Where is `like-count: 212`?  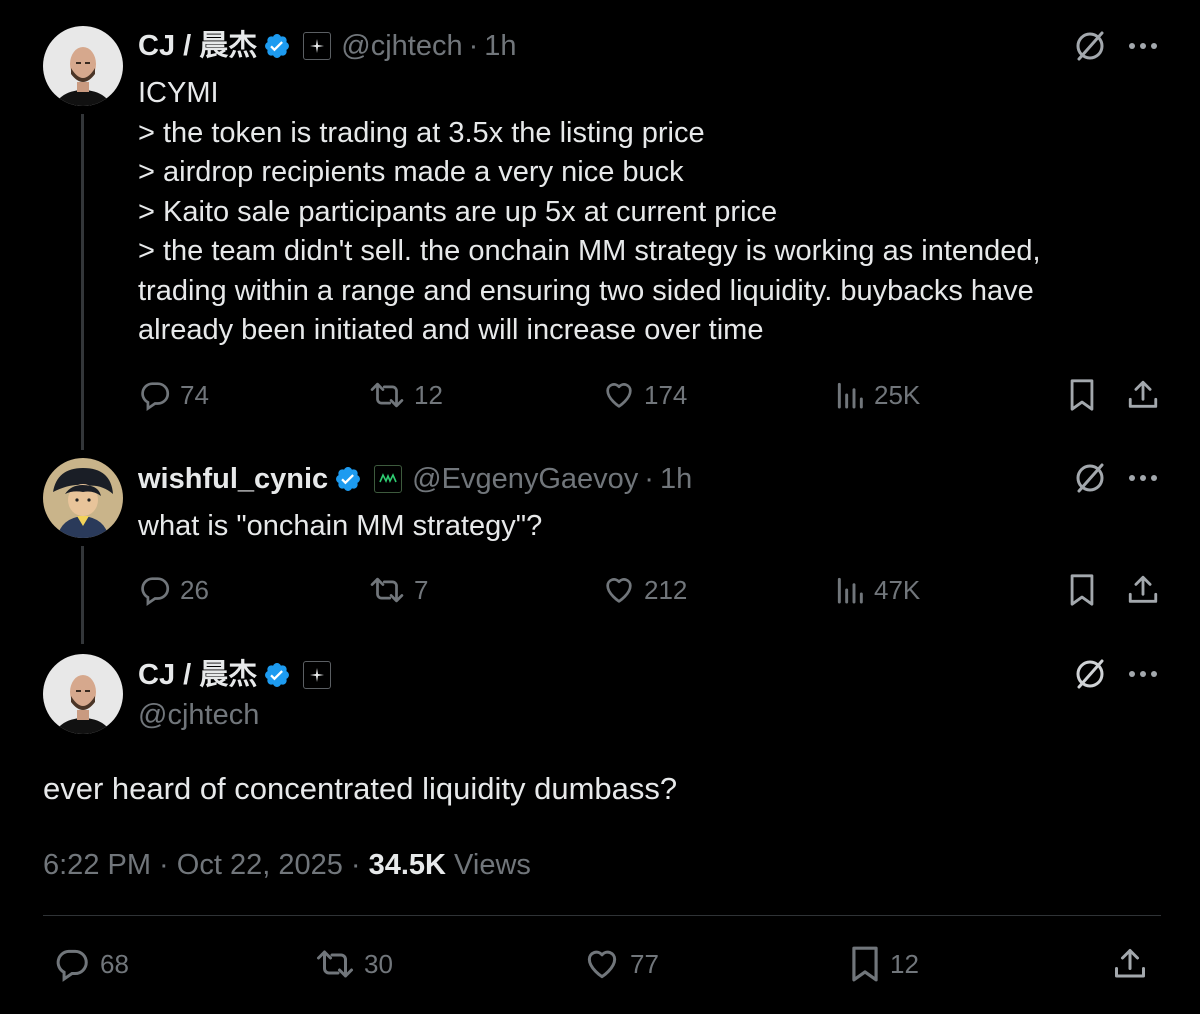
like-count: 212 is located at coordinates (666, 589).